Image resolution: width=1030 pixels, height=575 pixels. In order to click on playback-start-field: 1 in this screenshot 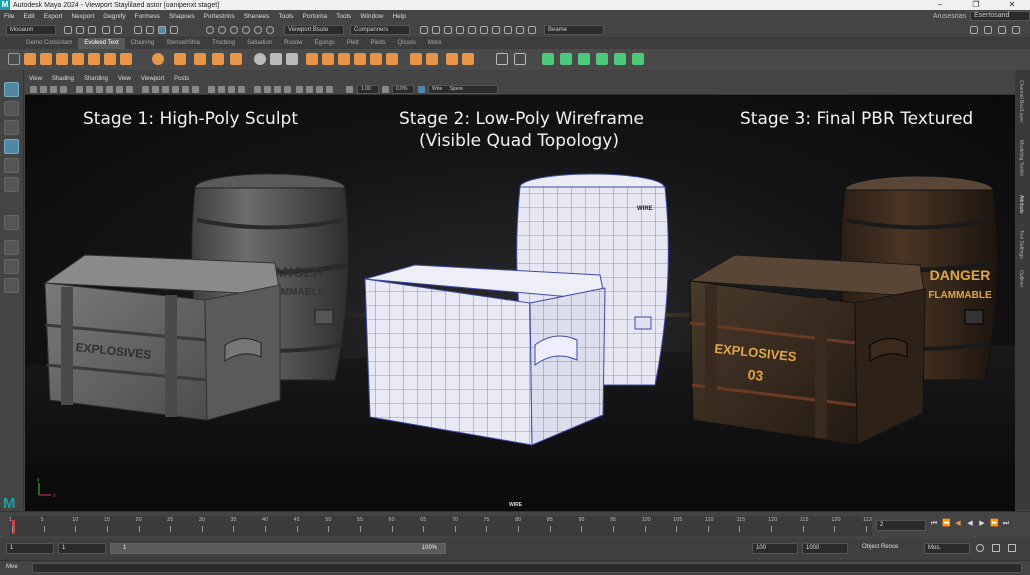, I will do `click(82, 548)`.